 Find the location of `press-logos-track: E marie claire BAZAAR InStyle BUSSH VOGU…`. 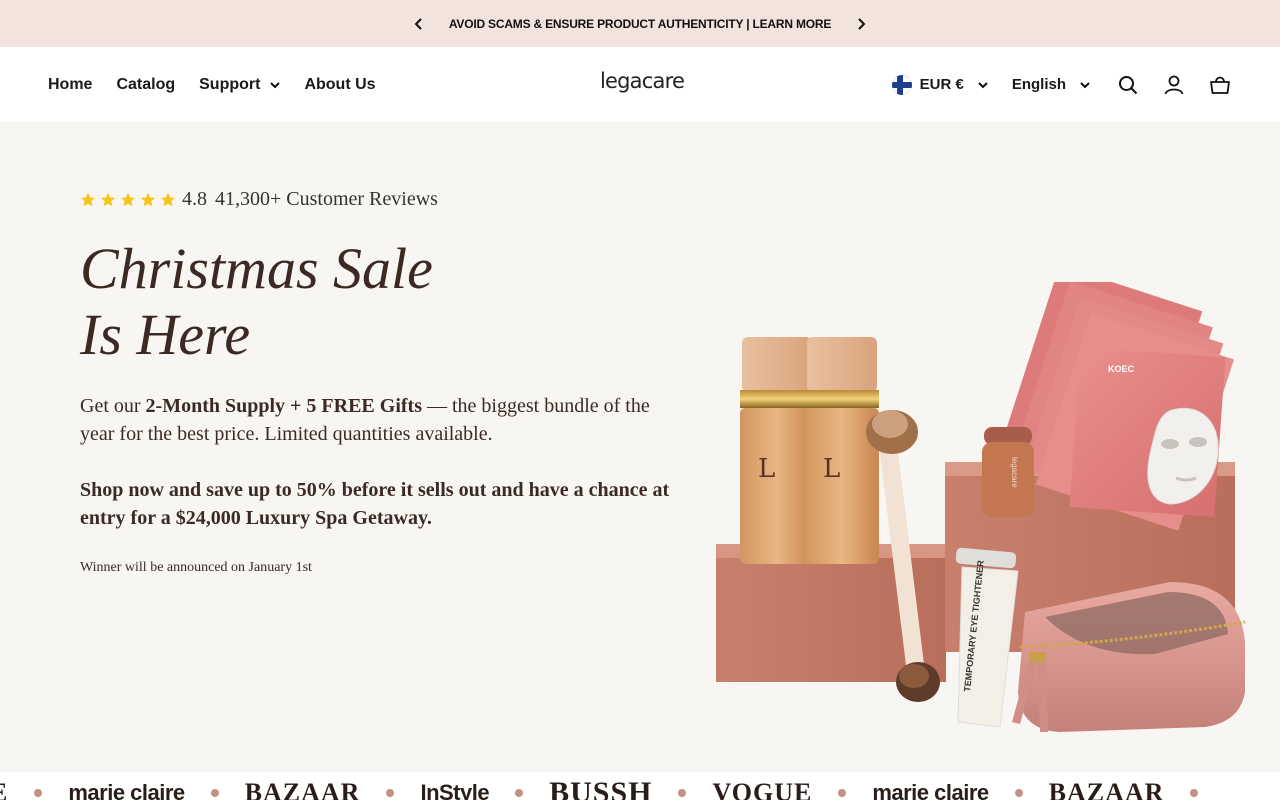

press-logos-track: E marie claire BAZAAR InStyle BUSSH VOGU… is located at coordinates (612, 788).